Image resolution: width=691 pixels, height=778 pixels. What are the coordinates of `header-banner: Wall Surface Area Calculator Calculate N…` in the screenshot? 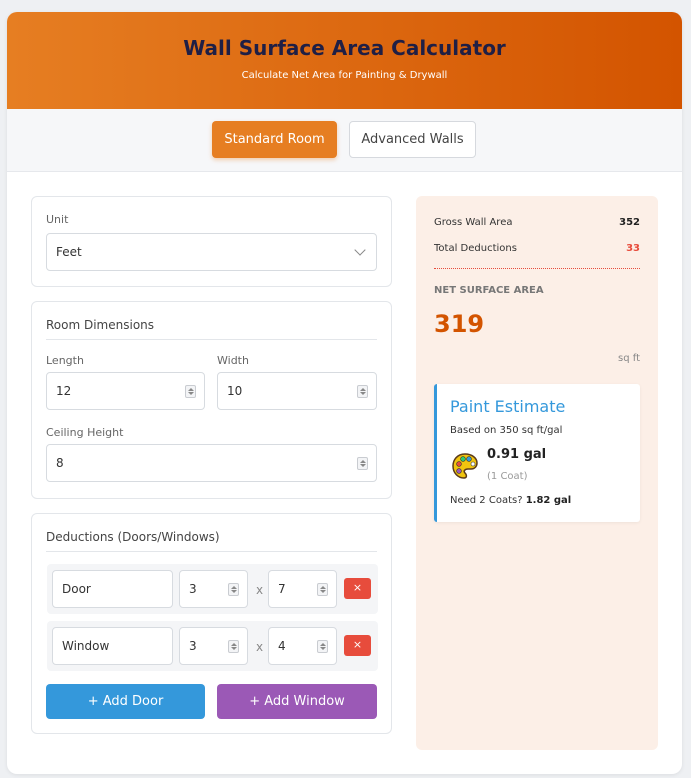 It's located at (344, 60).